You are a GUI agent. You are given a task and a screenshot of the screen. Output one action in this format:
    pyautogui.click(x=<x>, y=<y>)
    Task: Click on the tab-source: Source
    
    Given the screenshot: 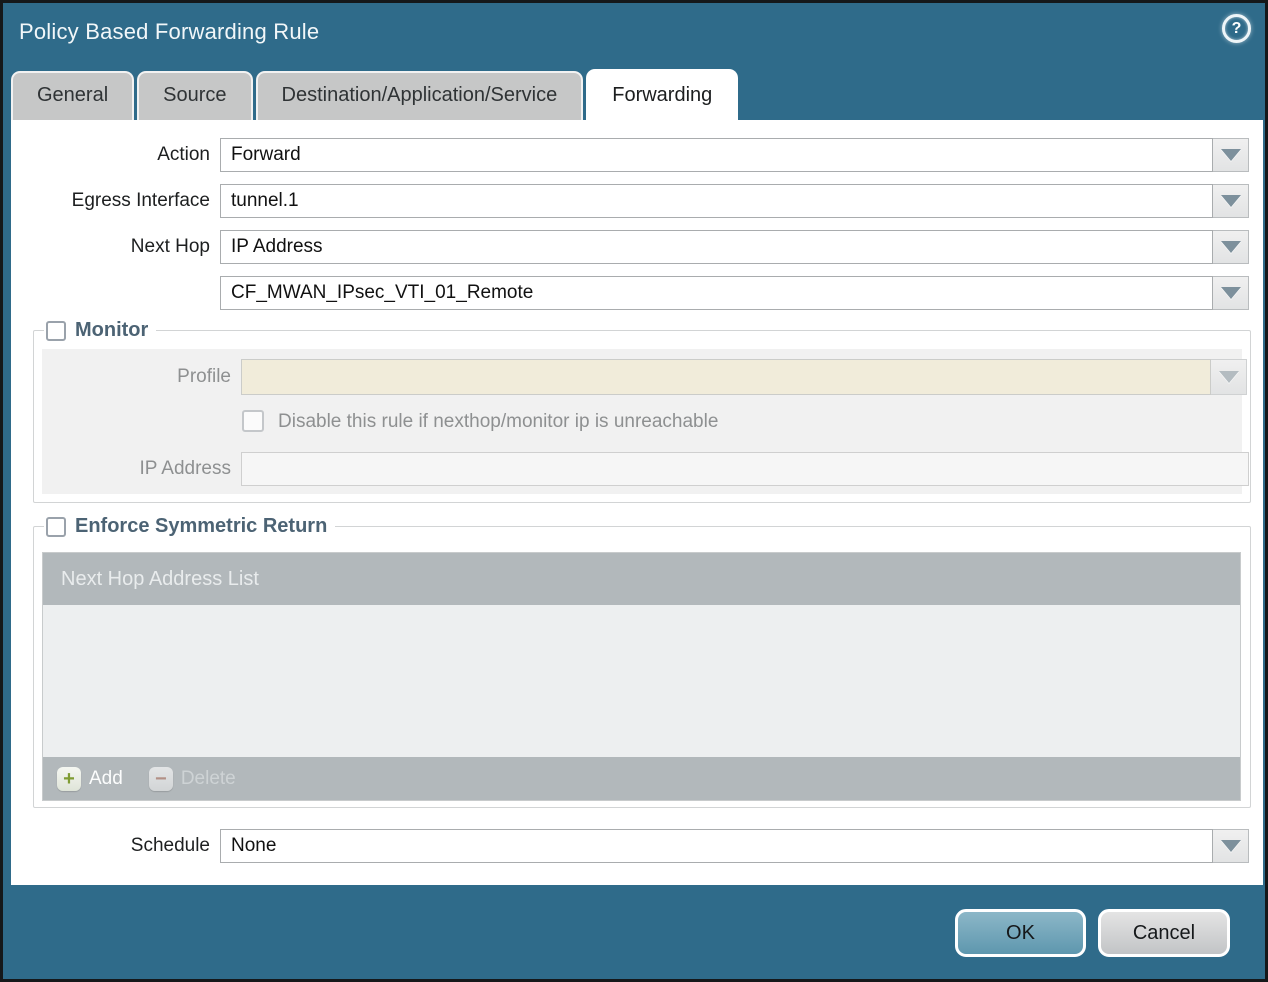 What is the action you would take?
    pyautogui.click(x=195, y=95)
    